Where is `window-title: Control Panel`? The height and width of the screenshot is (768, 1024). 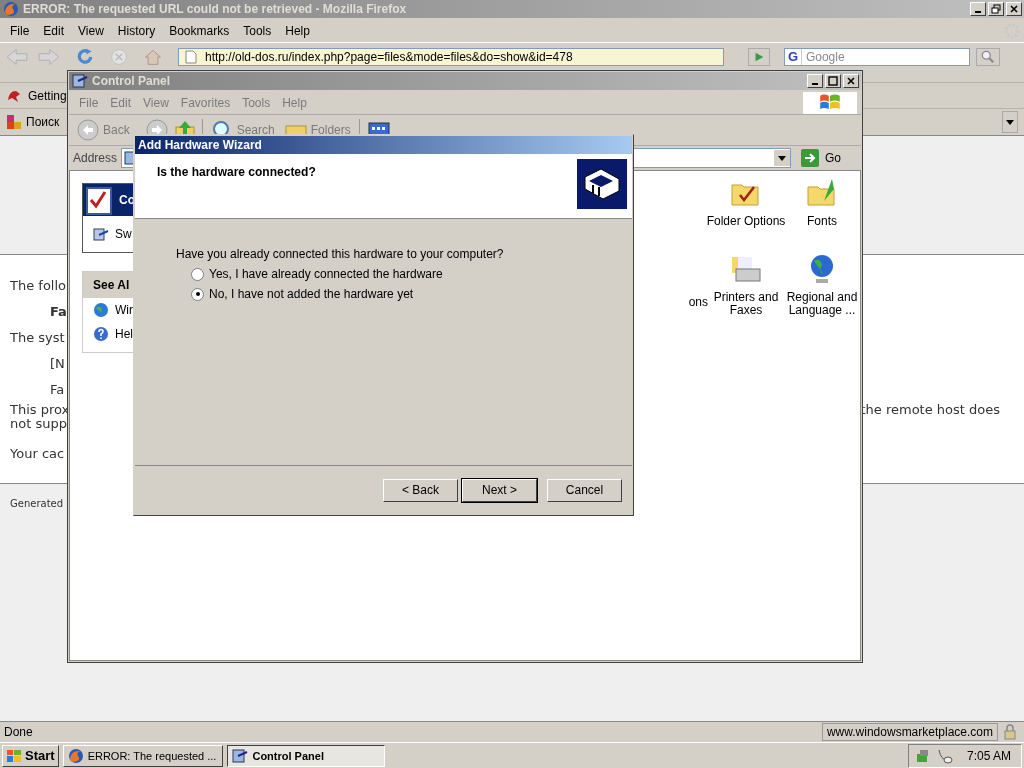
window-title: Control Panel is located at coordinates (131, 81).